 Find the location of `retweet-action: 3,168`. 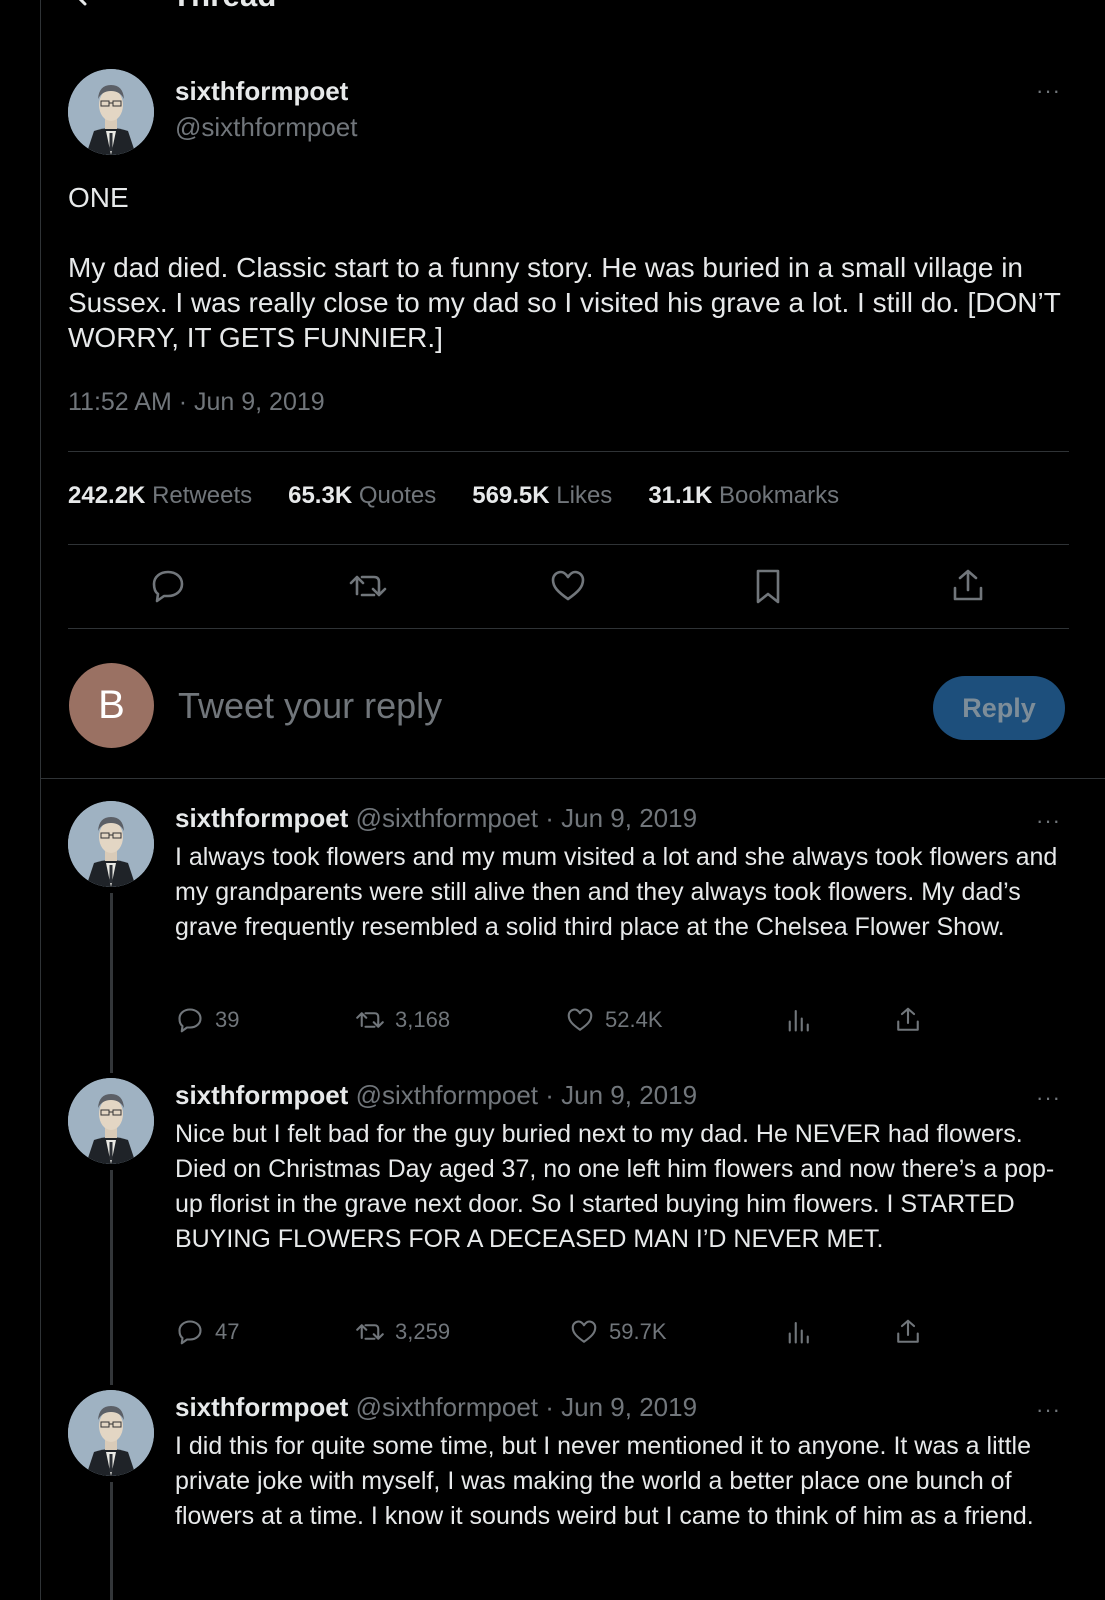

retweet-action: 3,168 is located at coordinates (402, 1020).